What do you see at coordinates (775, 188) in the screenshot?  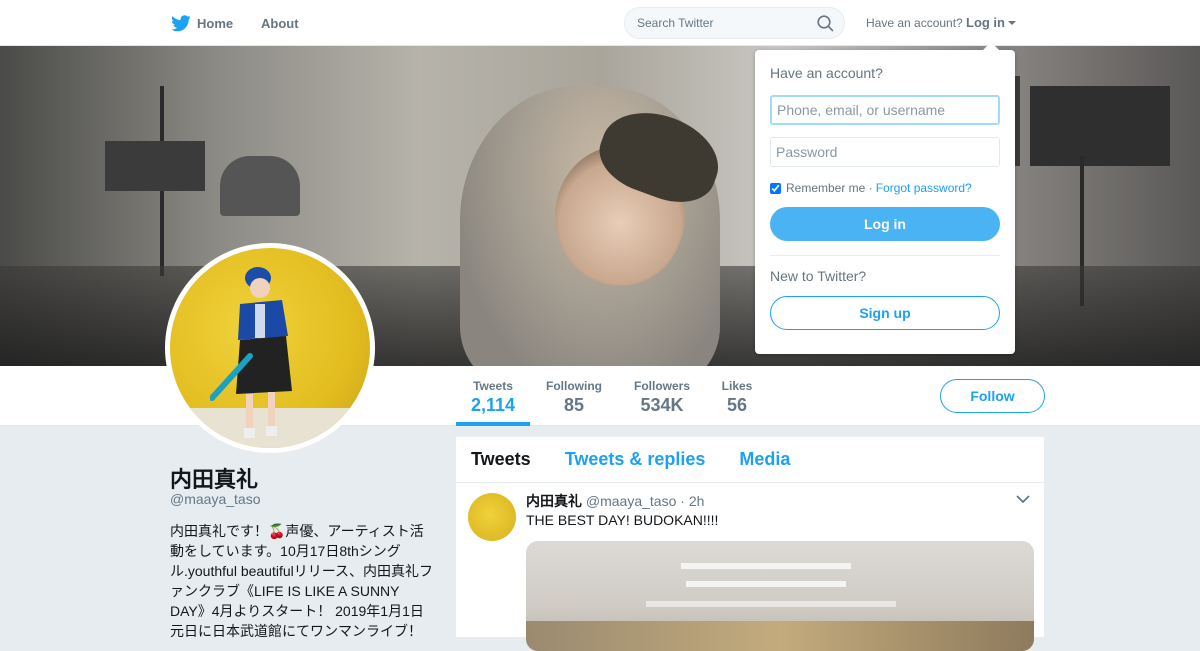 I see `remember-me-checkbox` at bounding box center [775, 188].